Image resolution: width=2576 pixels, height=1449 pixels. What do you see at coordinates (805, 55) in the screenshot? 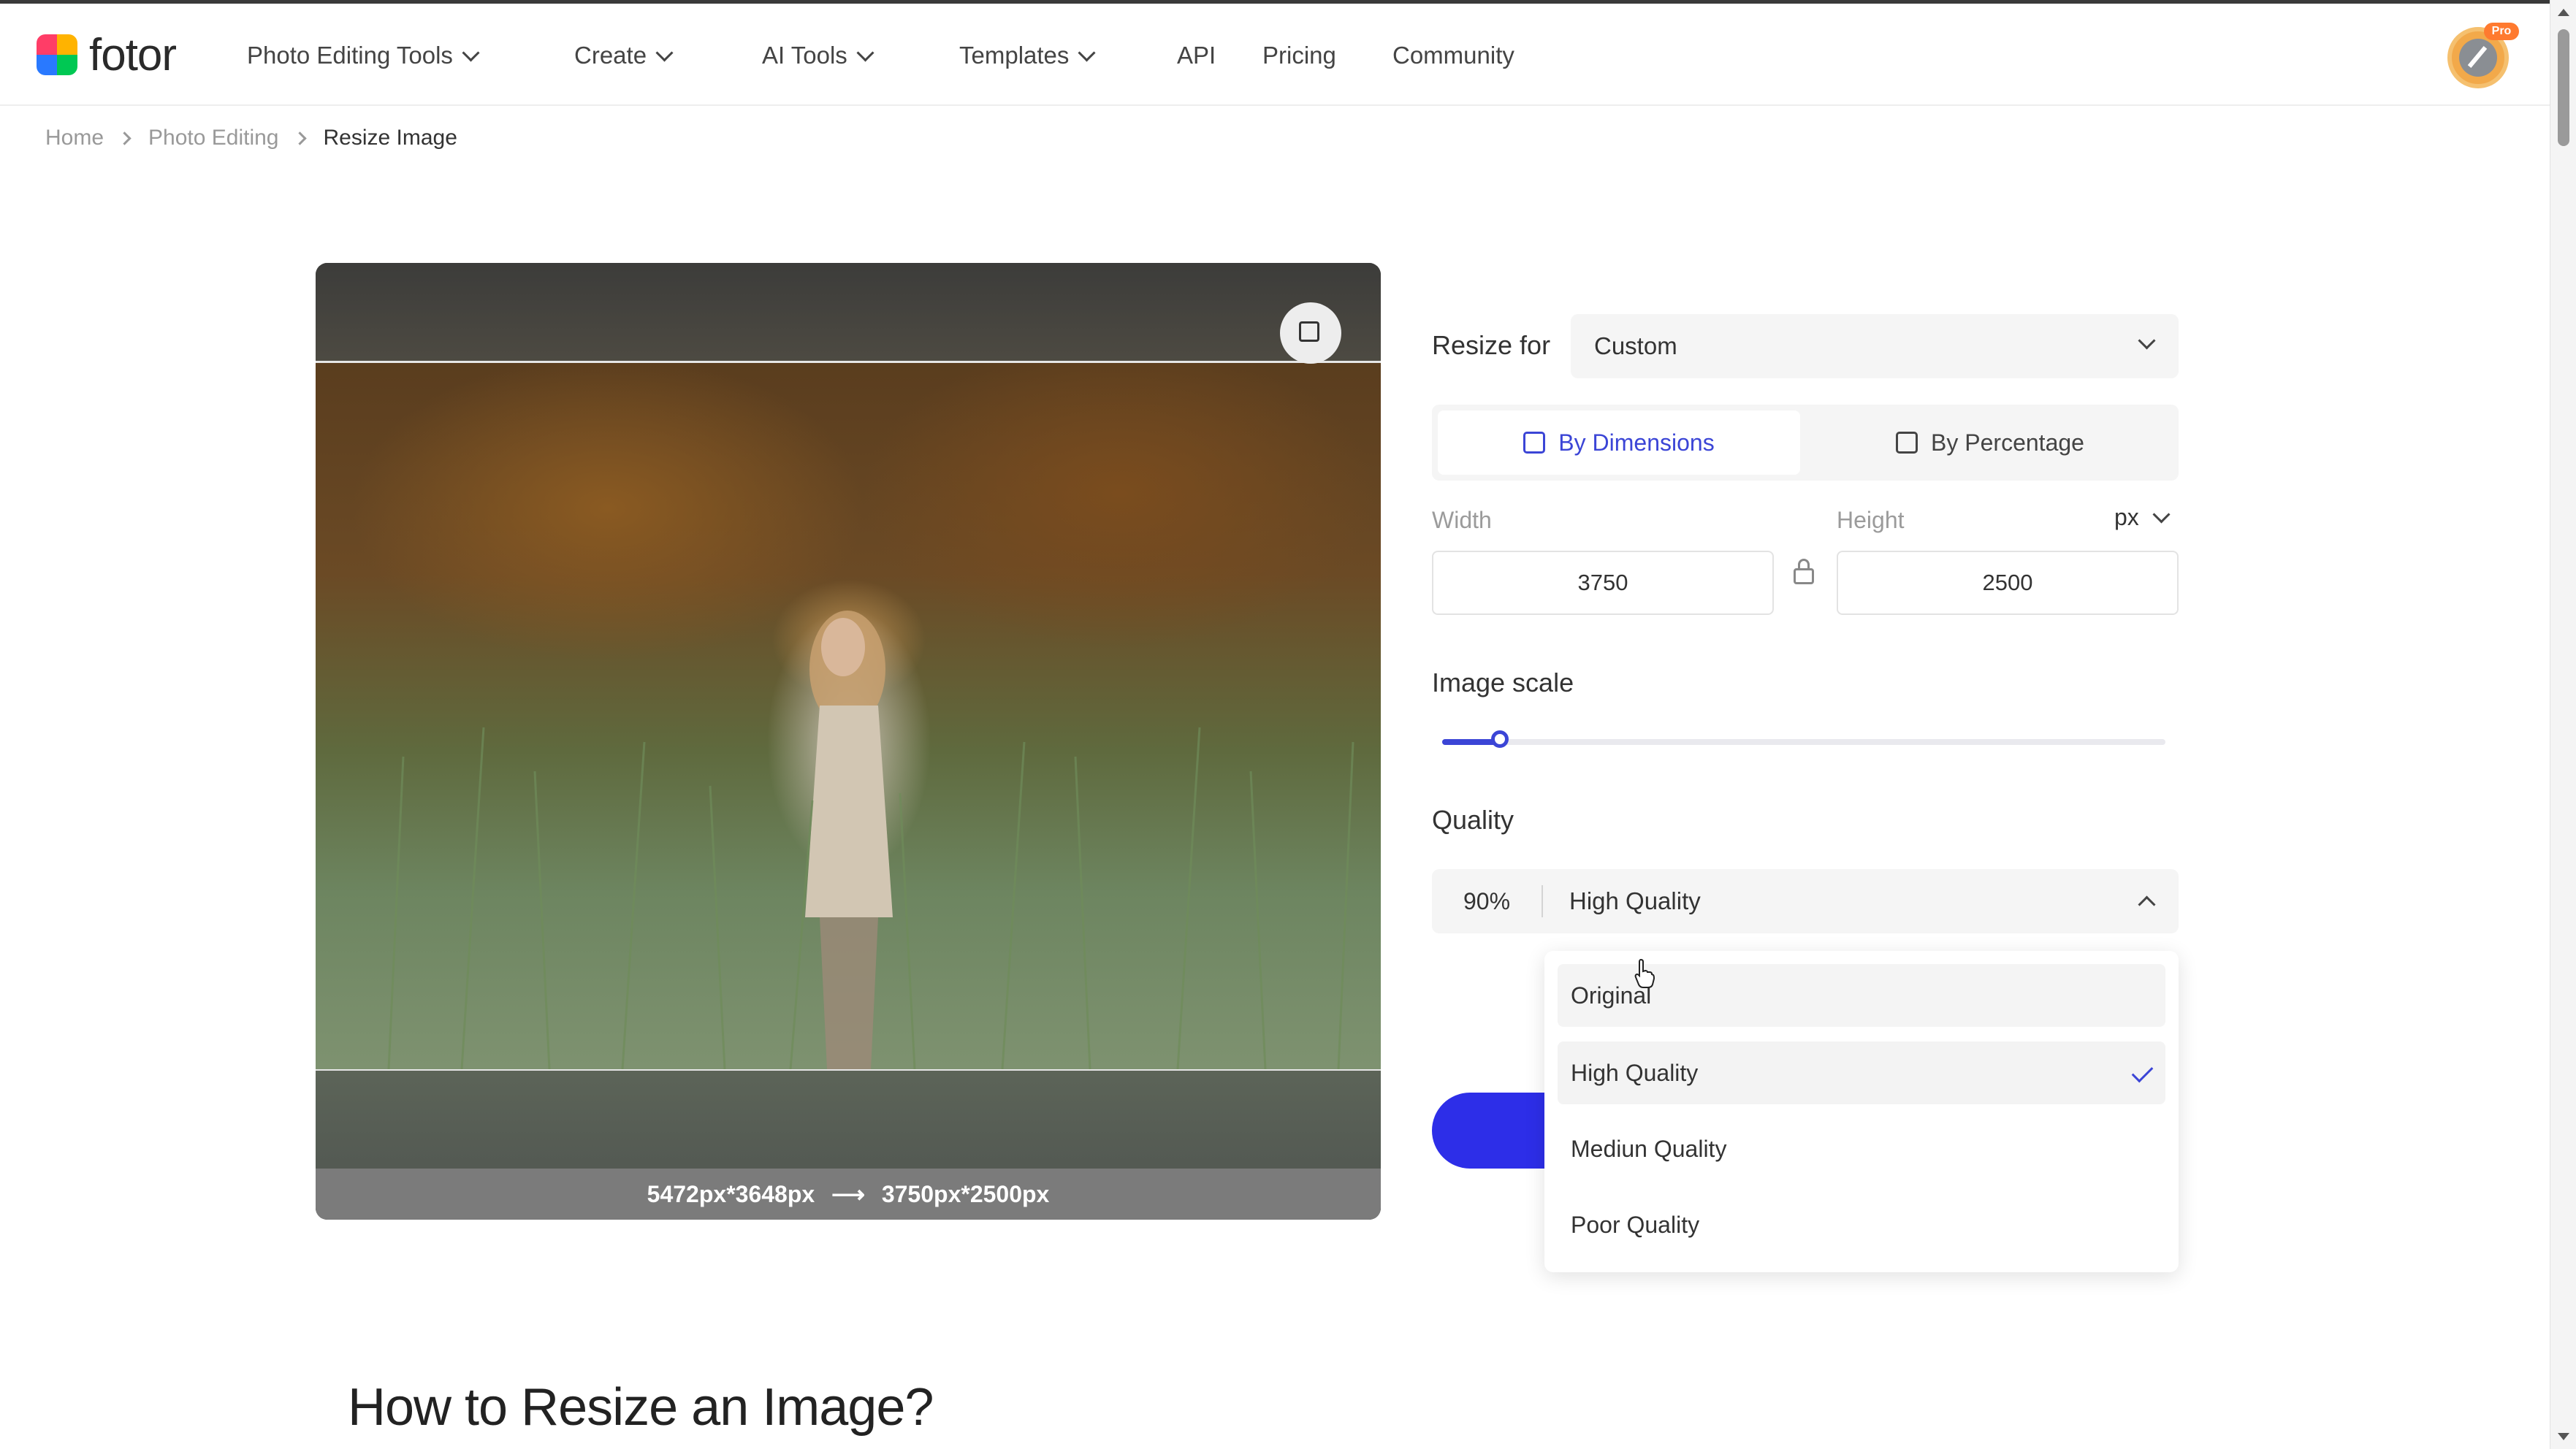
I see `nav-label: AI Tools` at bounding box center [805, 55].